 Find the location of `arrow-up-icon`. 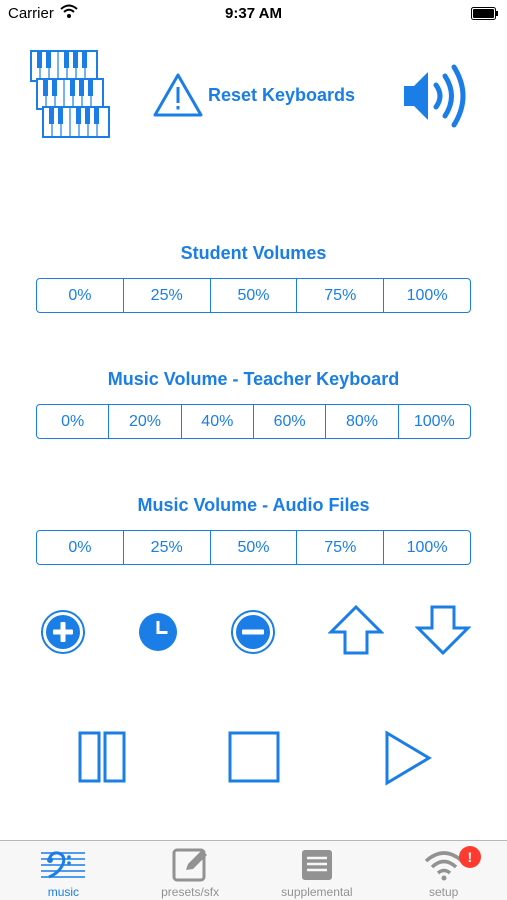

arrow-up-icon is located at coordinates (356, 629).